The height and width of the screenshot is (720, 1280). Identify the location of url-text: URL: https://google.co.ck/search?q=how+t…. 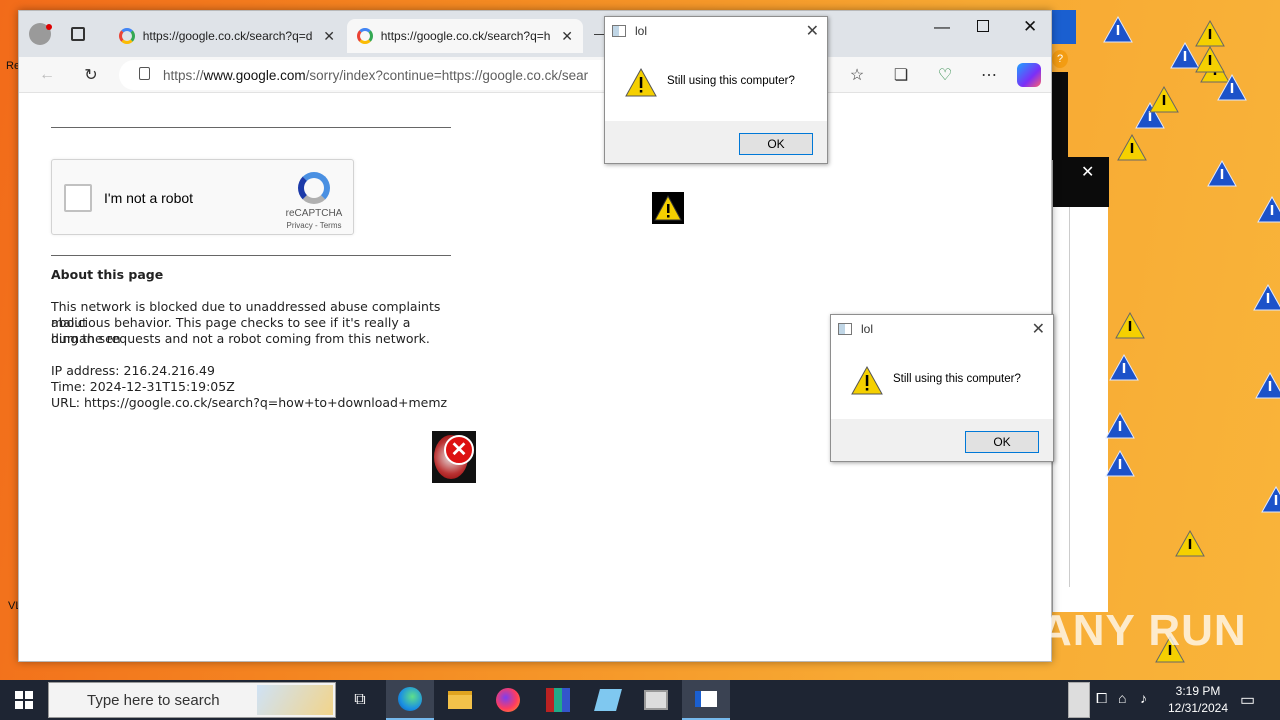
(249, 402).